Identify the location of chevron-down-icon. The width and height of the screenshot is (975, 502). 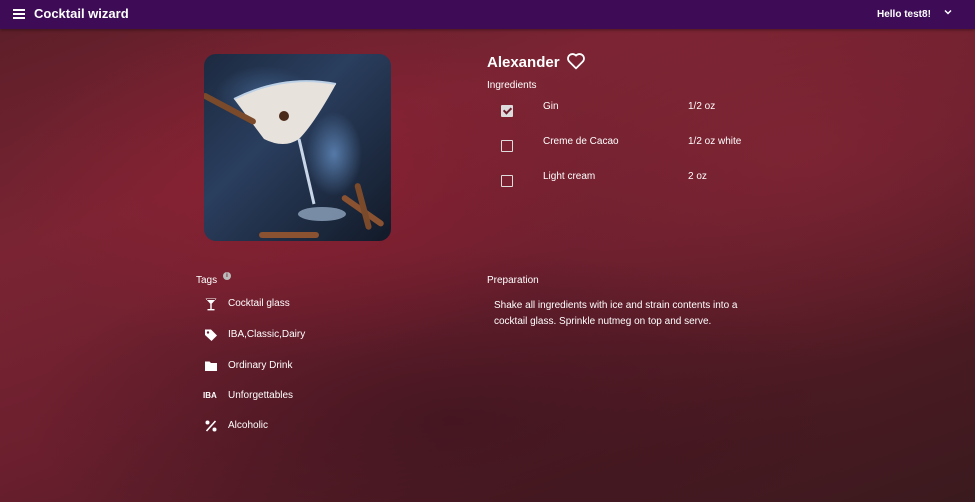
(948, 13).